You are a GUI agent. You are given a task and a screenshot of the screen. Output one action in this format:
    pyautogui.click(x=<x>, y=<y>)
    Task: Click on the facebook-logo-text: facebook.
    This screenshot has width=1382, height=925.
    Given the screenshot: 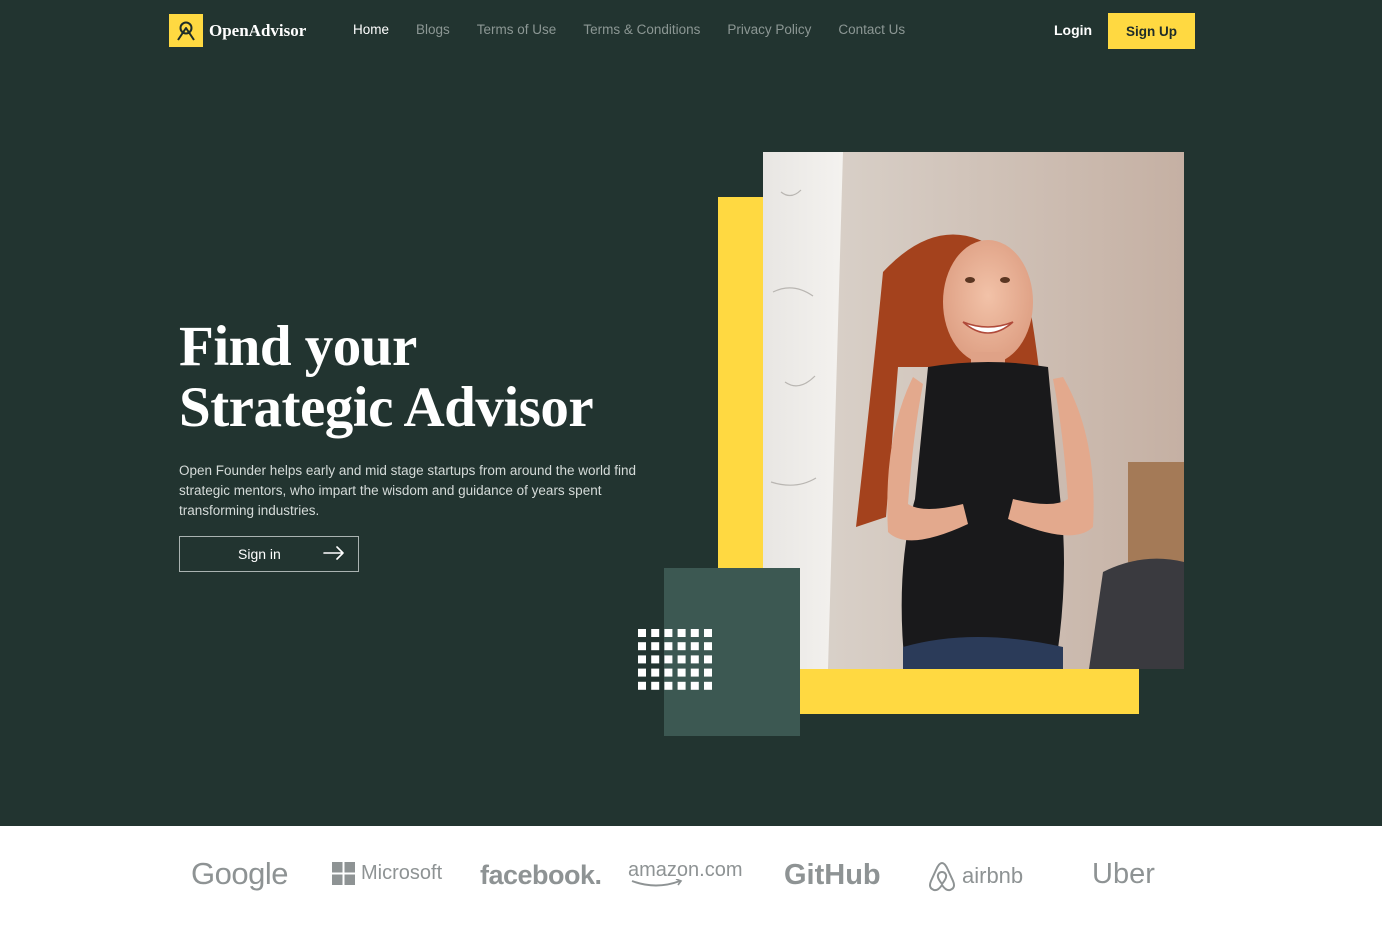 What is the action you would take?
    pyautogui.click(x=541, y=875)
    